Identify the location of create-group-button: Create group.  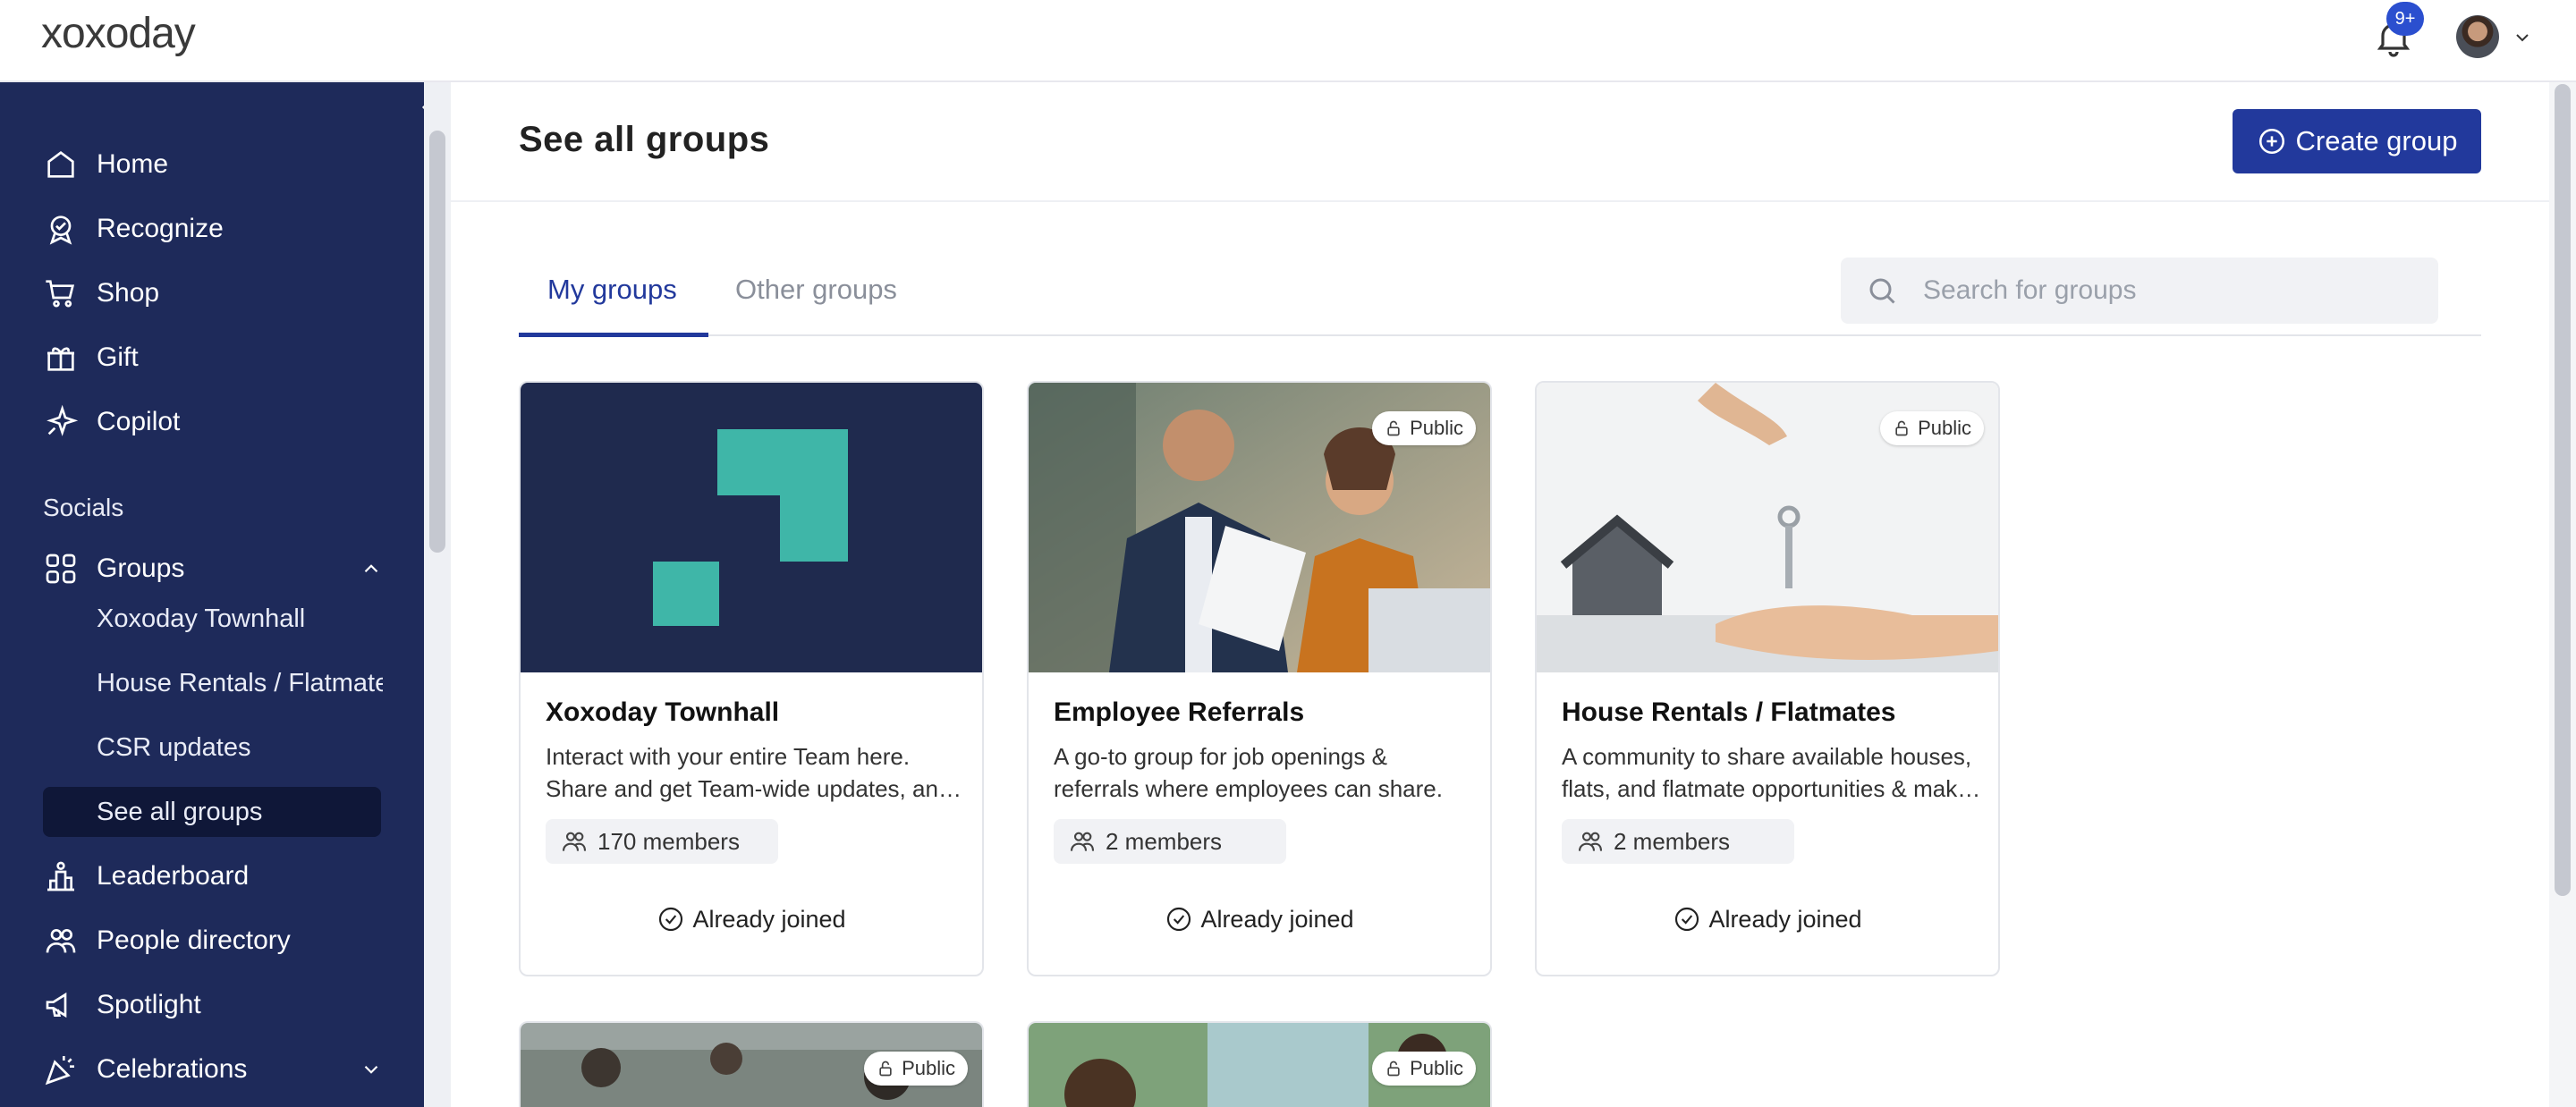
(2357, 141).